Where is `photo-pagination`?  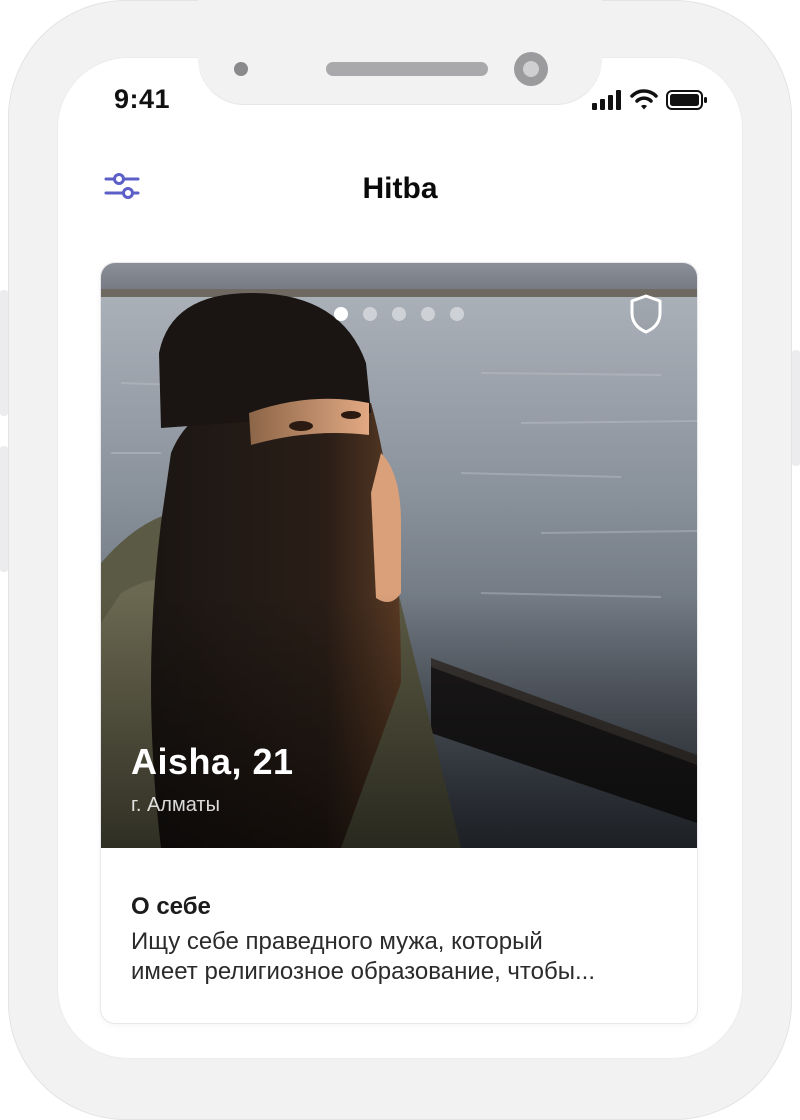
photo-pagination is located at coordinates (399, 314).